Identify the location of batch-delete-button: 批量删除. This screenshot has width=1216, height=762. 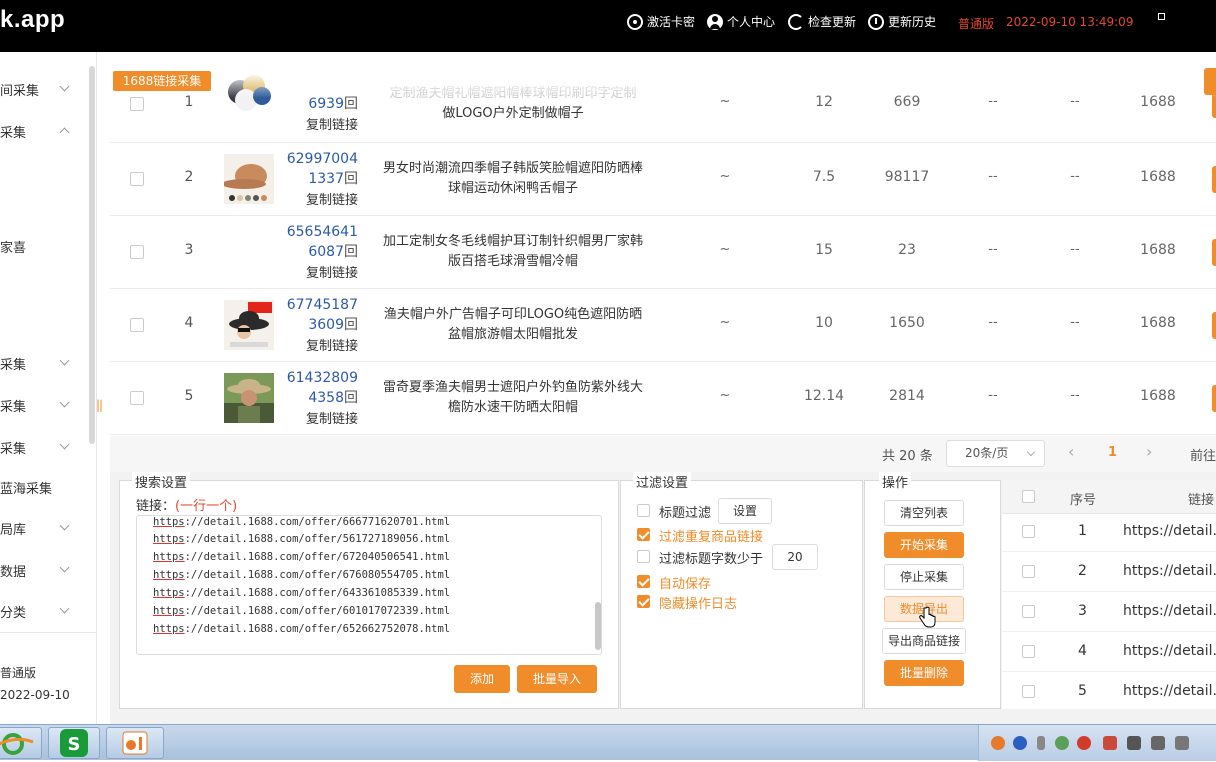
(924, 673).